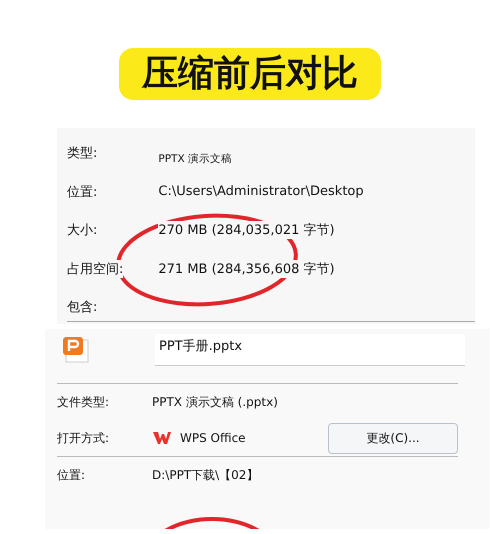  Describe the element at coordinates (261, 192) in the screenshot. I see `property-value: C:\Users\Administrator\Desktop` at that location.